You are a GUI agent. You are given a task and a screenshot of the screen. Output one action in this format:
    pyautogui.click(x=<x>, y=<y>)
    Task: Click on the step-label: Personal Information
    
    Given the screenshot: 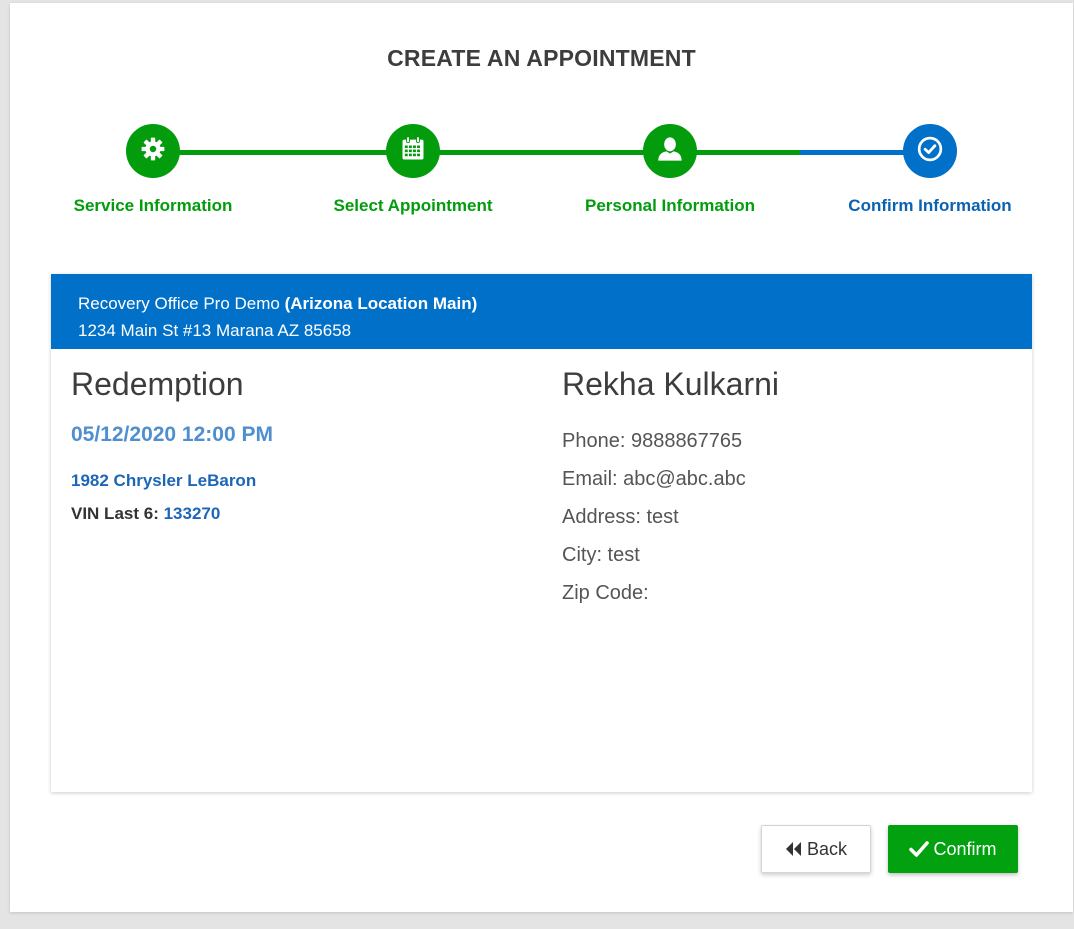 What is the action you would take?
    pyautogui.click(x=670, y=205)
    